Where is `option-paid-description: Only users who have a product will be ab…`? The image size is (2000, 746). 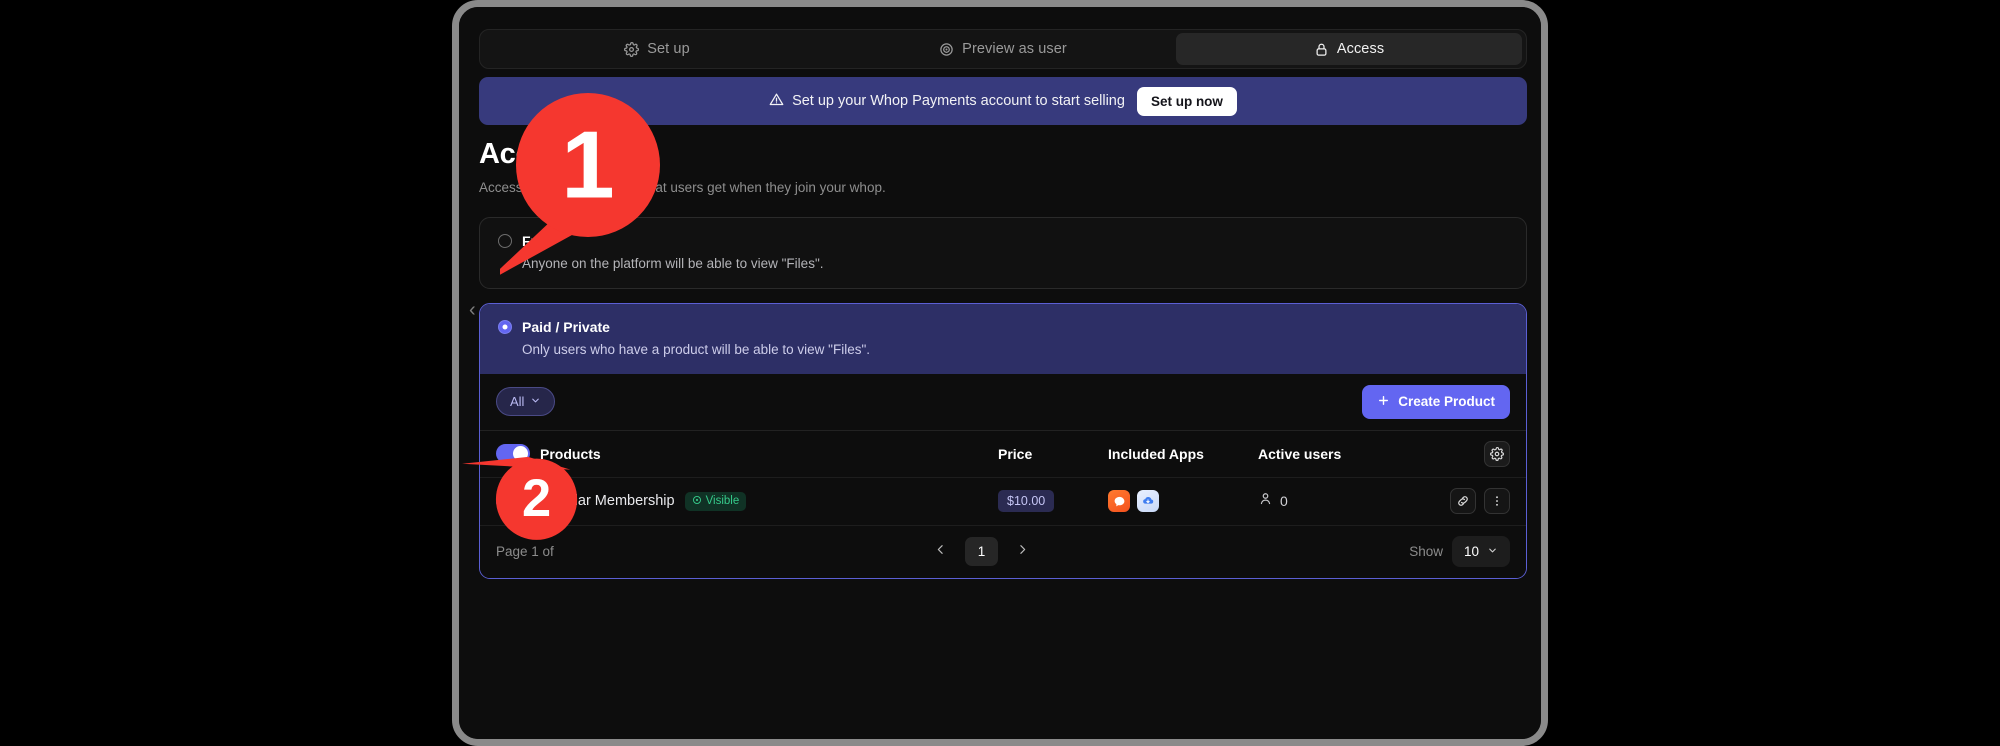 option-paid-description: Only users who have a product will be ab… is located at coordinates (696, 349).